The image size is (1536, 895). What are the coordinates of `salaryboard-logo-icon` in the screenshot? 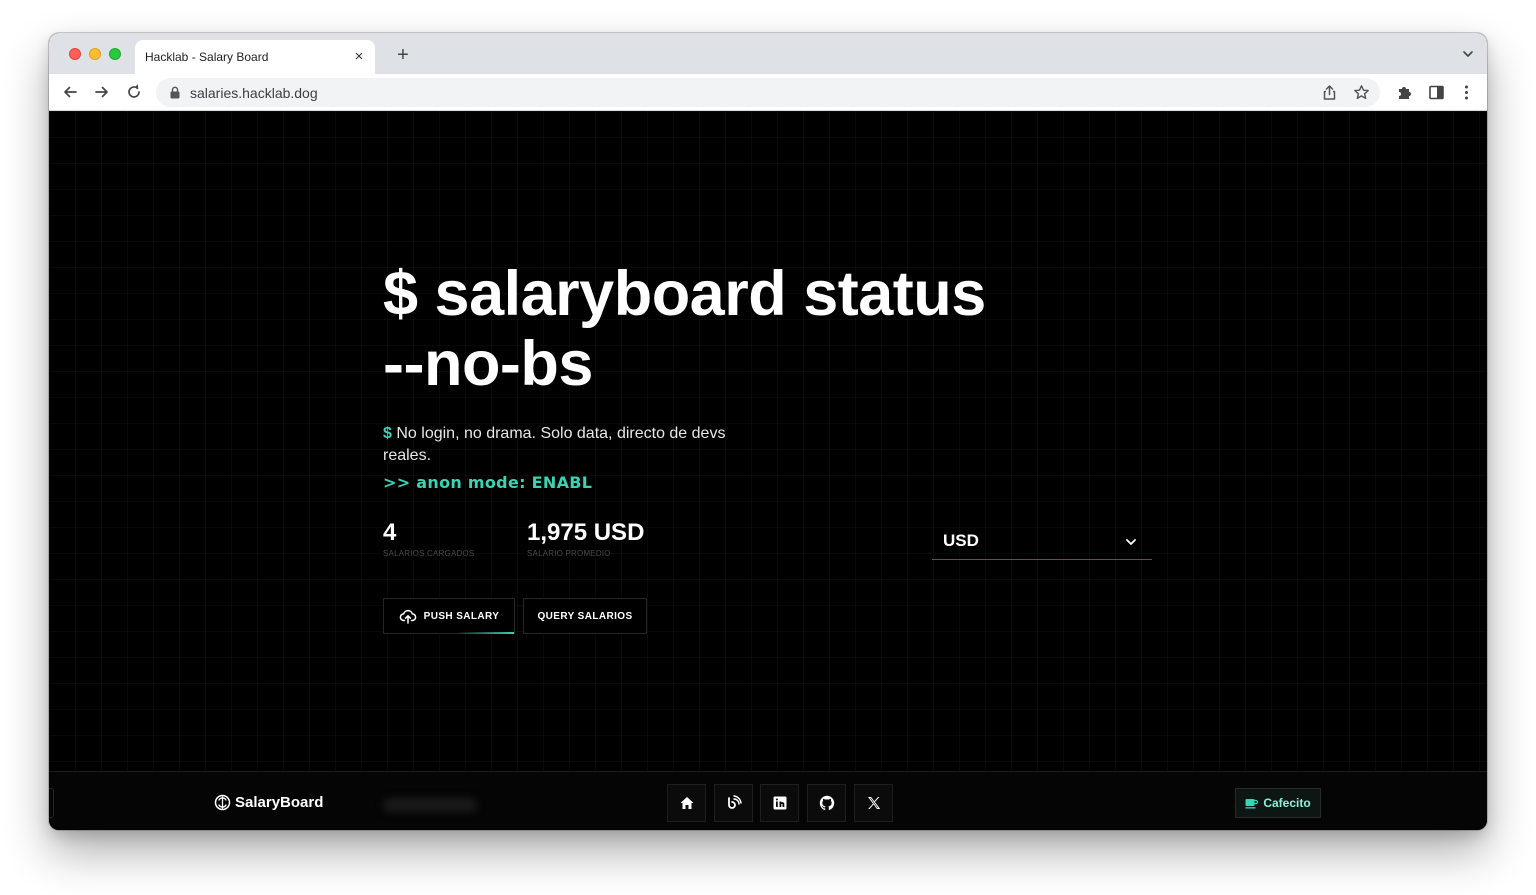 It's located at (222, 802).